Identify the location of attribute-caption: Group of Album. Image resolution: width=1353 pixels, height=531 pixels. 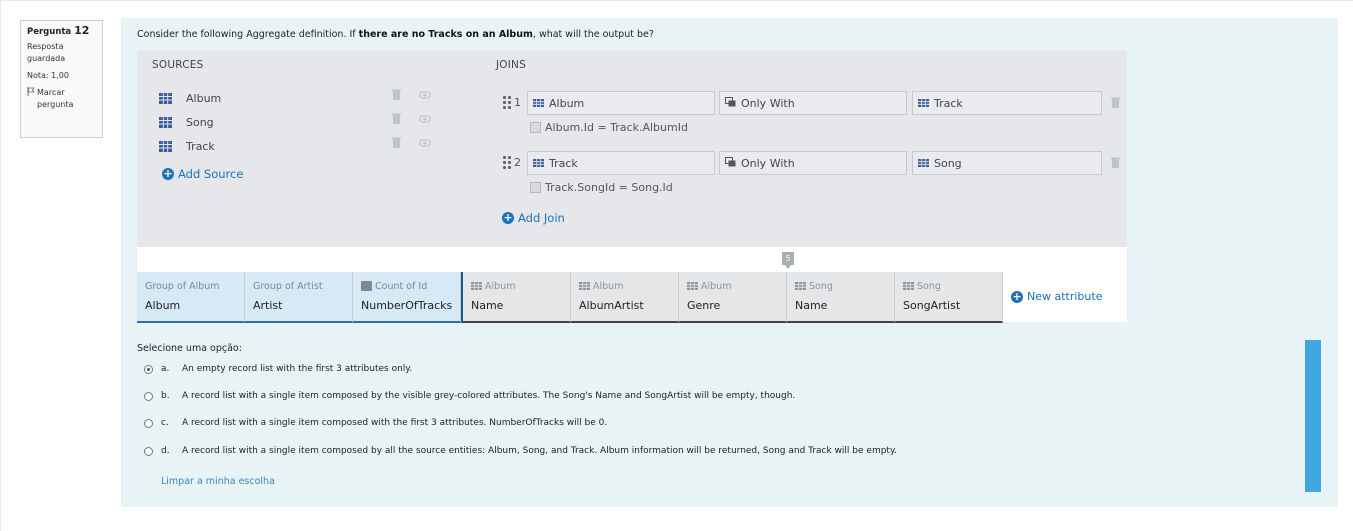
(182, 286).